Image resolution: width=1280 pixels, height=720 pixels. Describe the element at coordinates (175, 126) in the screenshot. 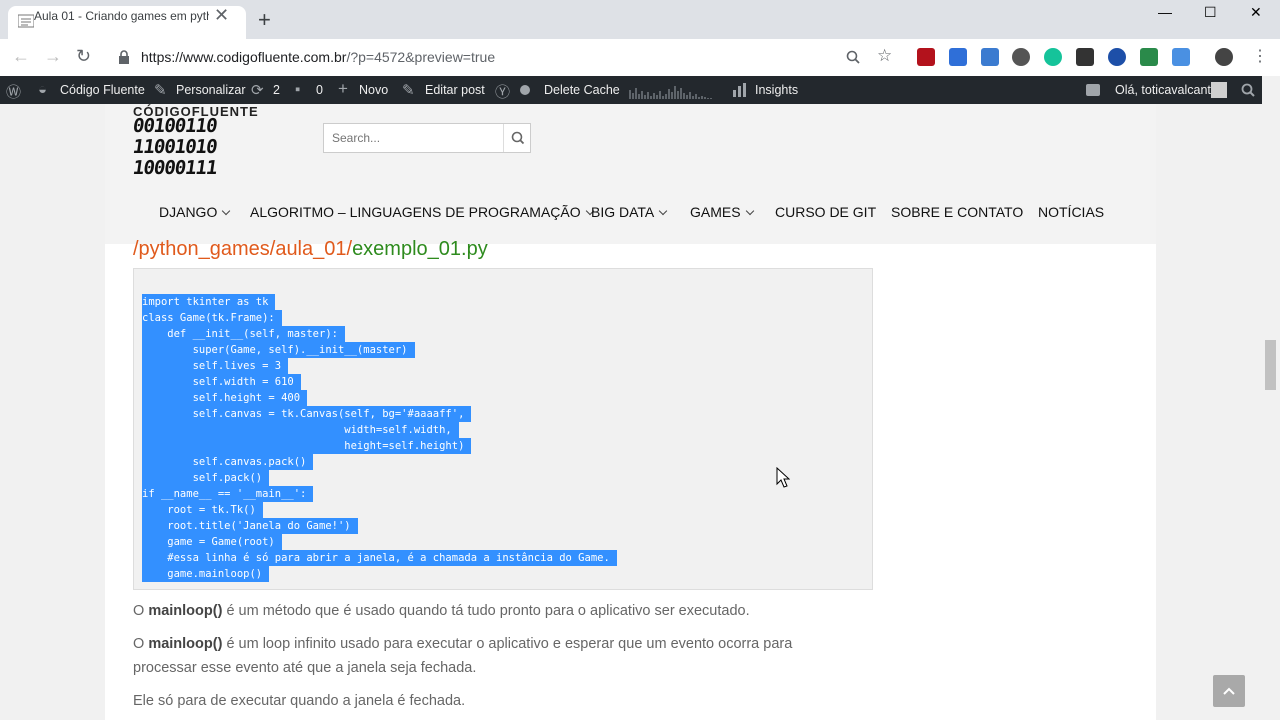

I see `logo-binary-line: 00100110` at that location.